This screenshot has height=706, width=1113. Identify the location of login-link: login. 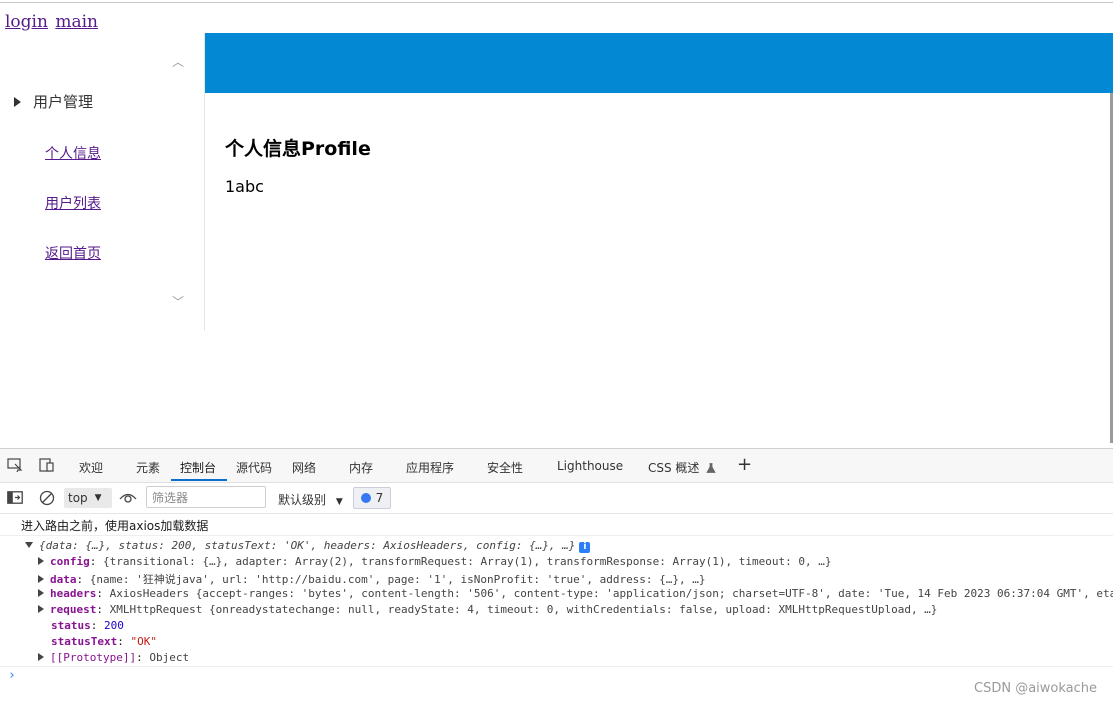
(26, 22).